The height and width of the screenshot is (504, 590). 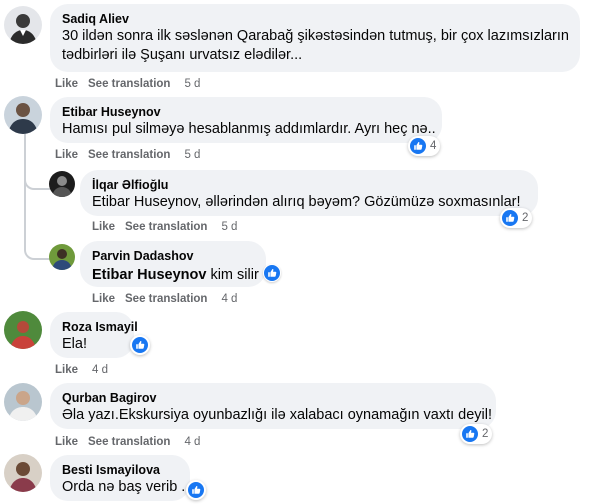 I want to click on reaction-summary: 4, so click(x=424, y=146).